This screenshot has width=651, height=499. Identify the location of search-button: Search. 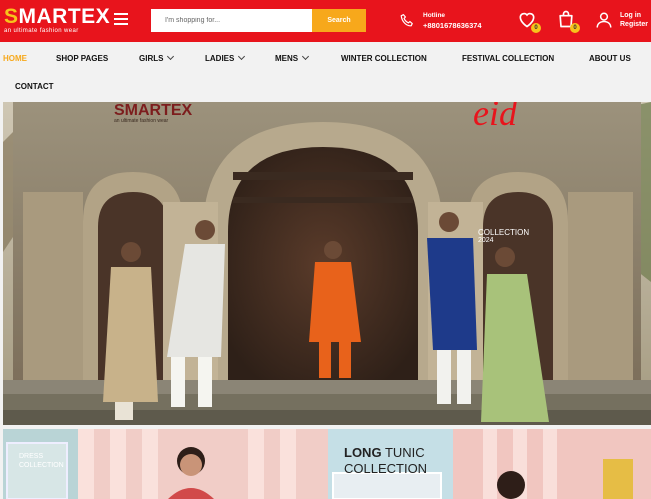
(339, 20).